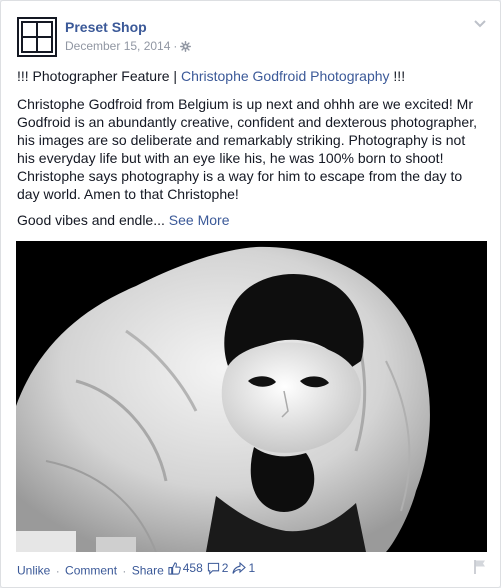 The width and height of the screenshot is (501, 588). I want to click on post-footer: Unlike · Comment · Share 458 2 1, so click(252, 568).